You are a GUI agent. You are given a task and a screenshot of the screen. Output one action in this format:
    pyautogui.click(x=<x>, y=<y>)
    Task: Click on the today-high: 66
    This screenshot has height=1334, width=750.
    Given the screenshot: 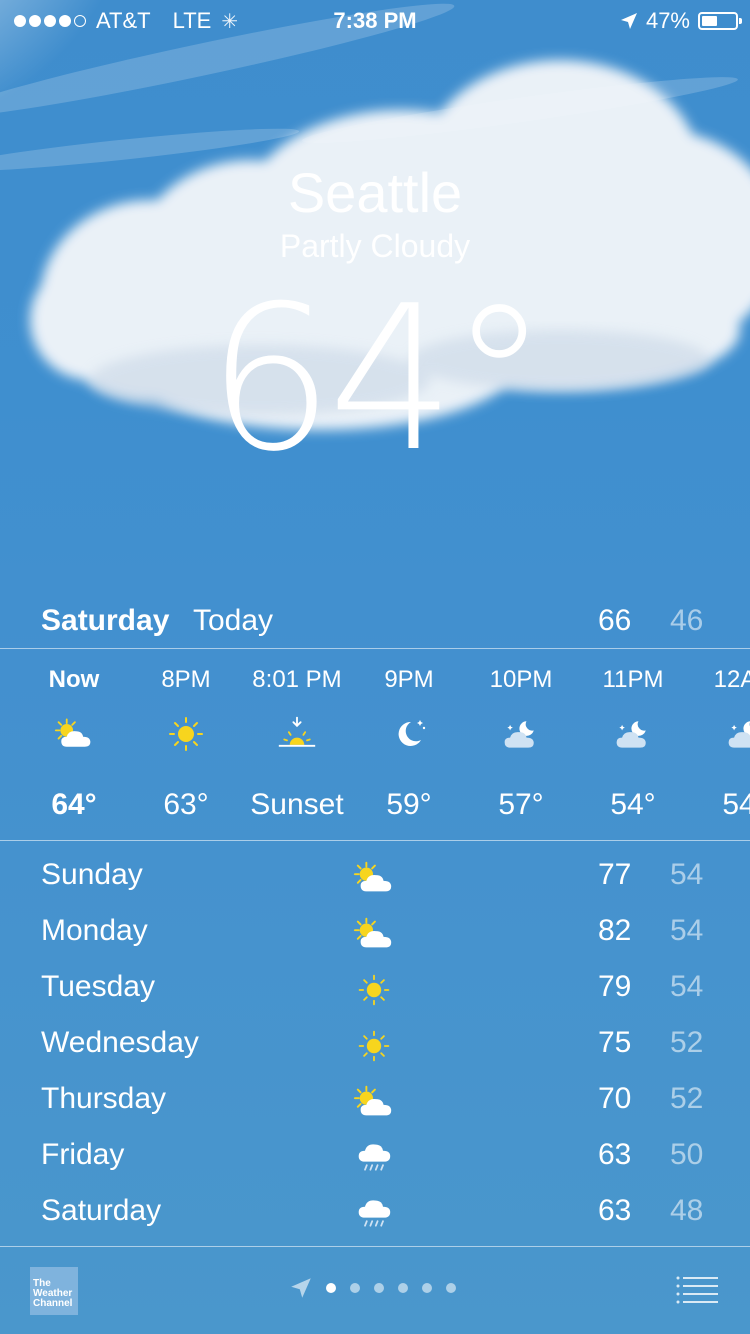 What is the action you would take?
    pyautogui.click(x=615, y=620)
    